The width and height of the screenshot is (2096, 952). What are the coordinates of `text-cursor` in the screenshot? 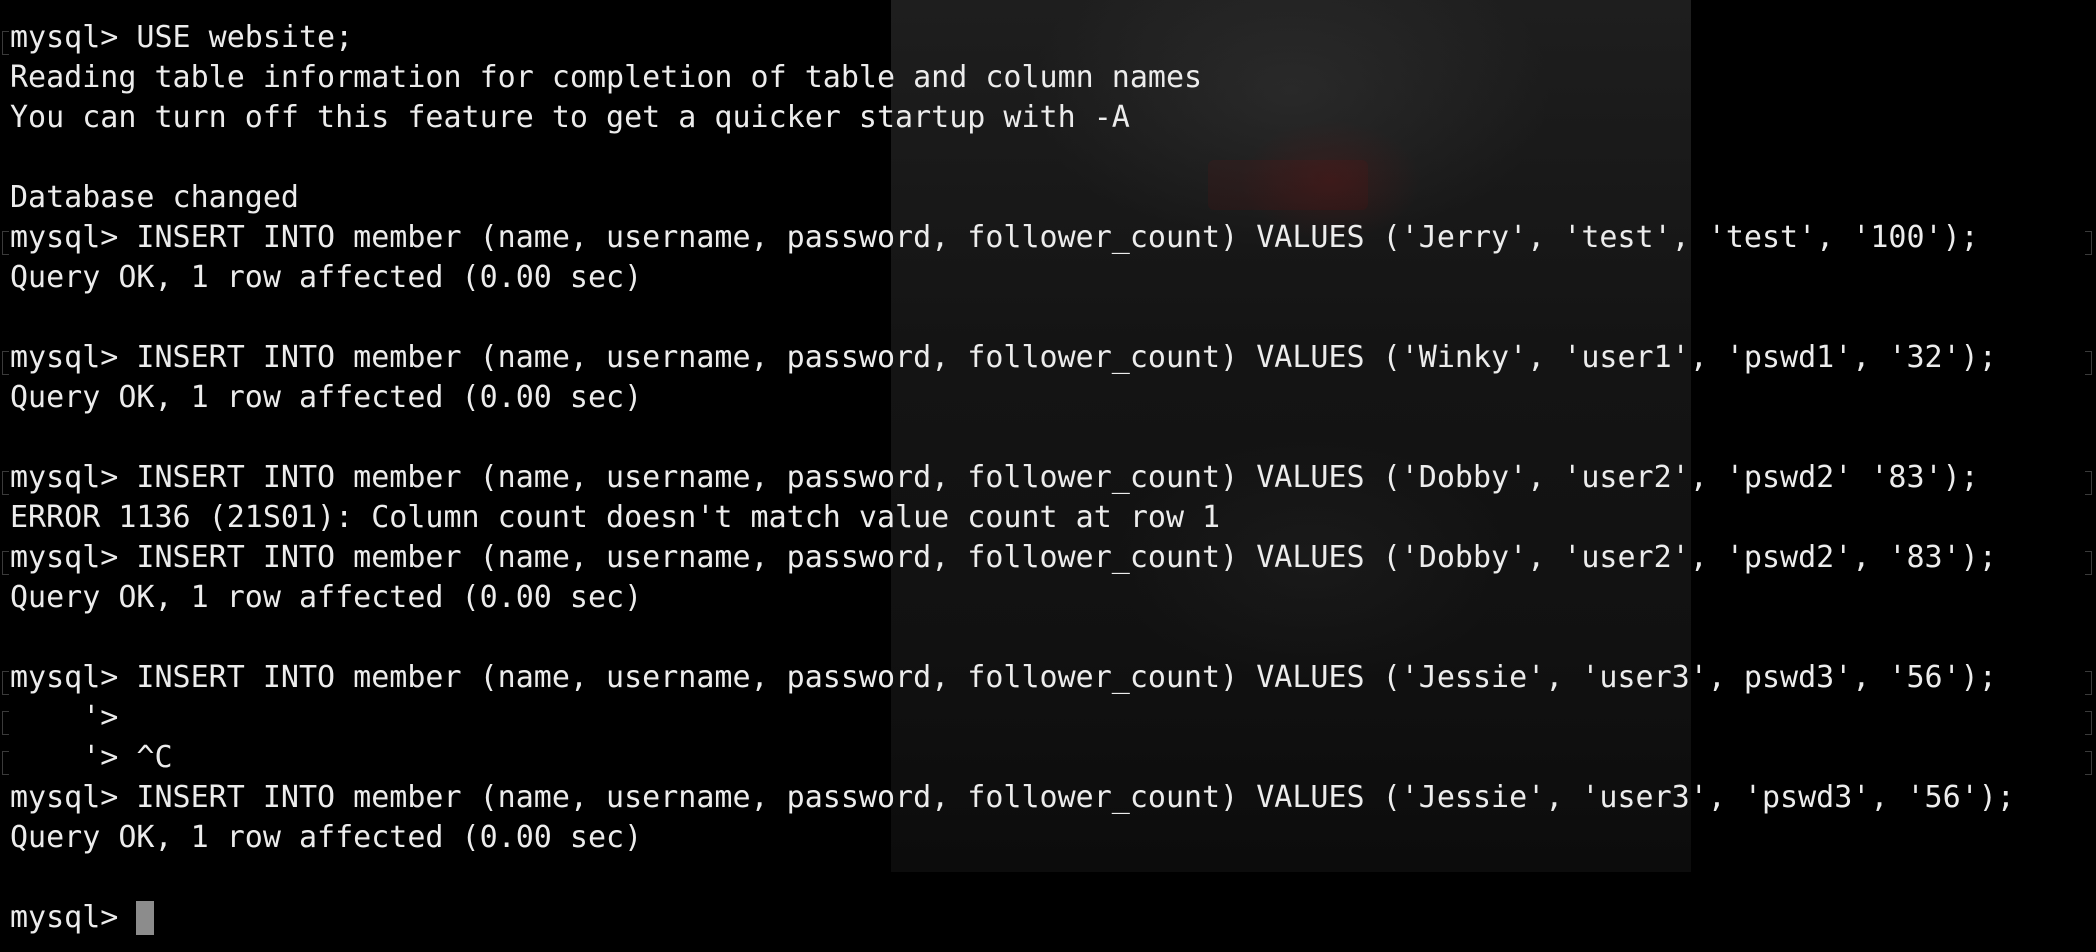 It's located at (145, 918).